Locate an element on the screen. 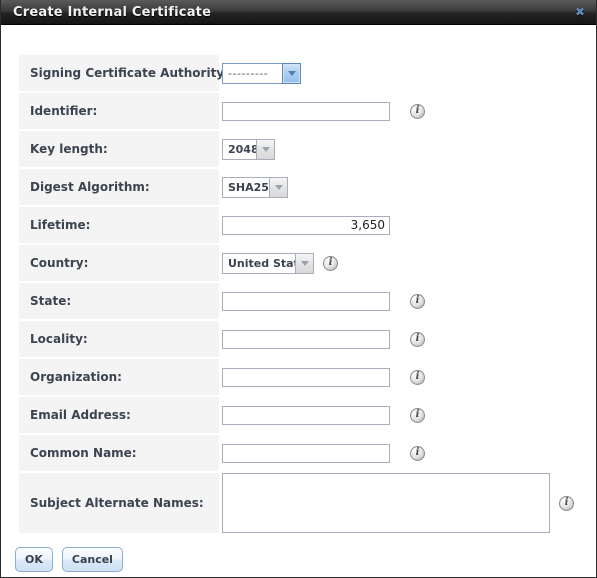 This screenshot has height=578, width=597. label-cell: State: is located at coordinates (119, 301).